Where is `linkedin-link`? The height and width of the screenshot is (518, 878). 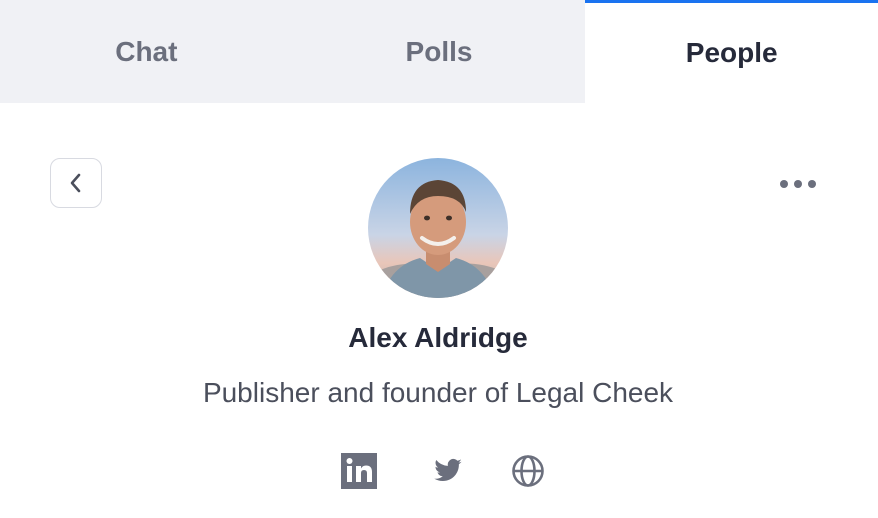
linkedin-link is located at coordinates (359, 471).